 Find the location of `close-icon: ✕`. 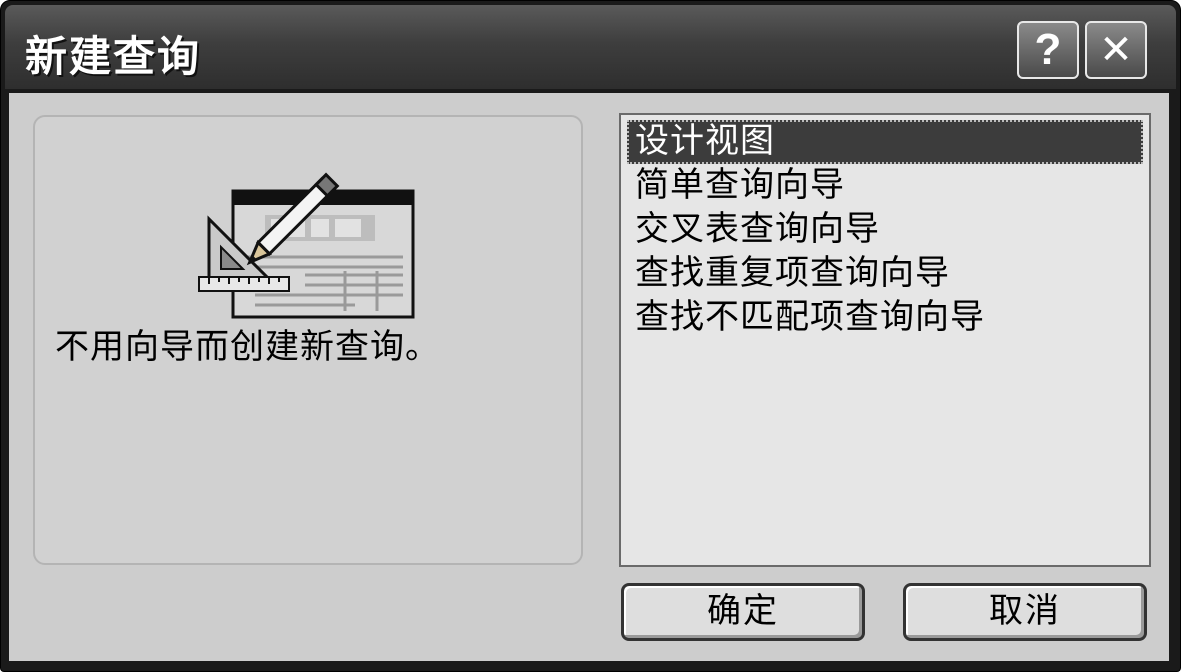

close-icon: ✕ is located at coordinates (1116, 50).